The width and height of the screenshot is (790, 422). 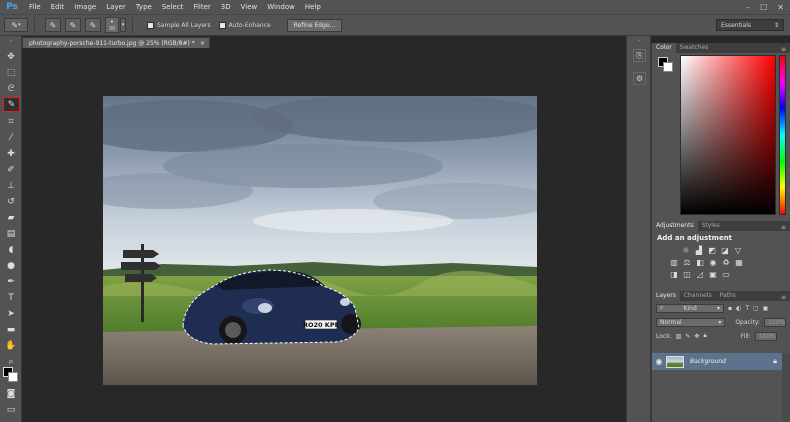 What do you see at coordinates (725, 251) in the screenshot?
I see `exposure-icon: ◪` at bounding box center [725, 251].